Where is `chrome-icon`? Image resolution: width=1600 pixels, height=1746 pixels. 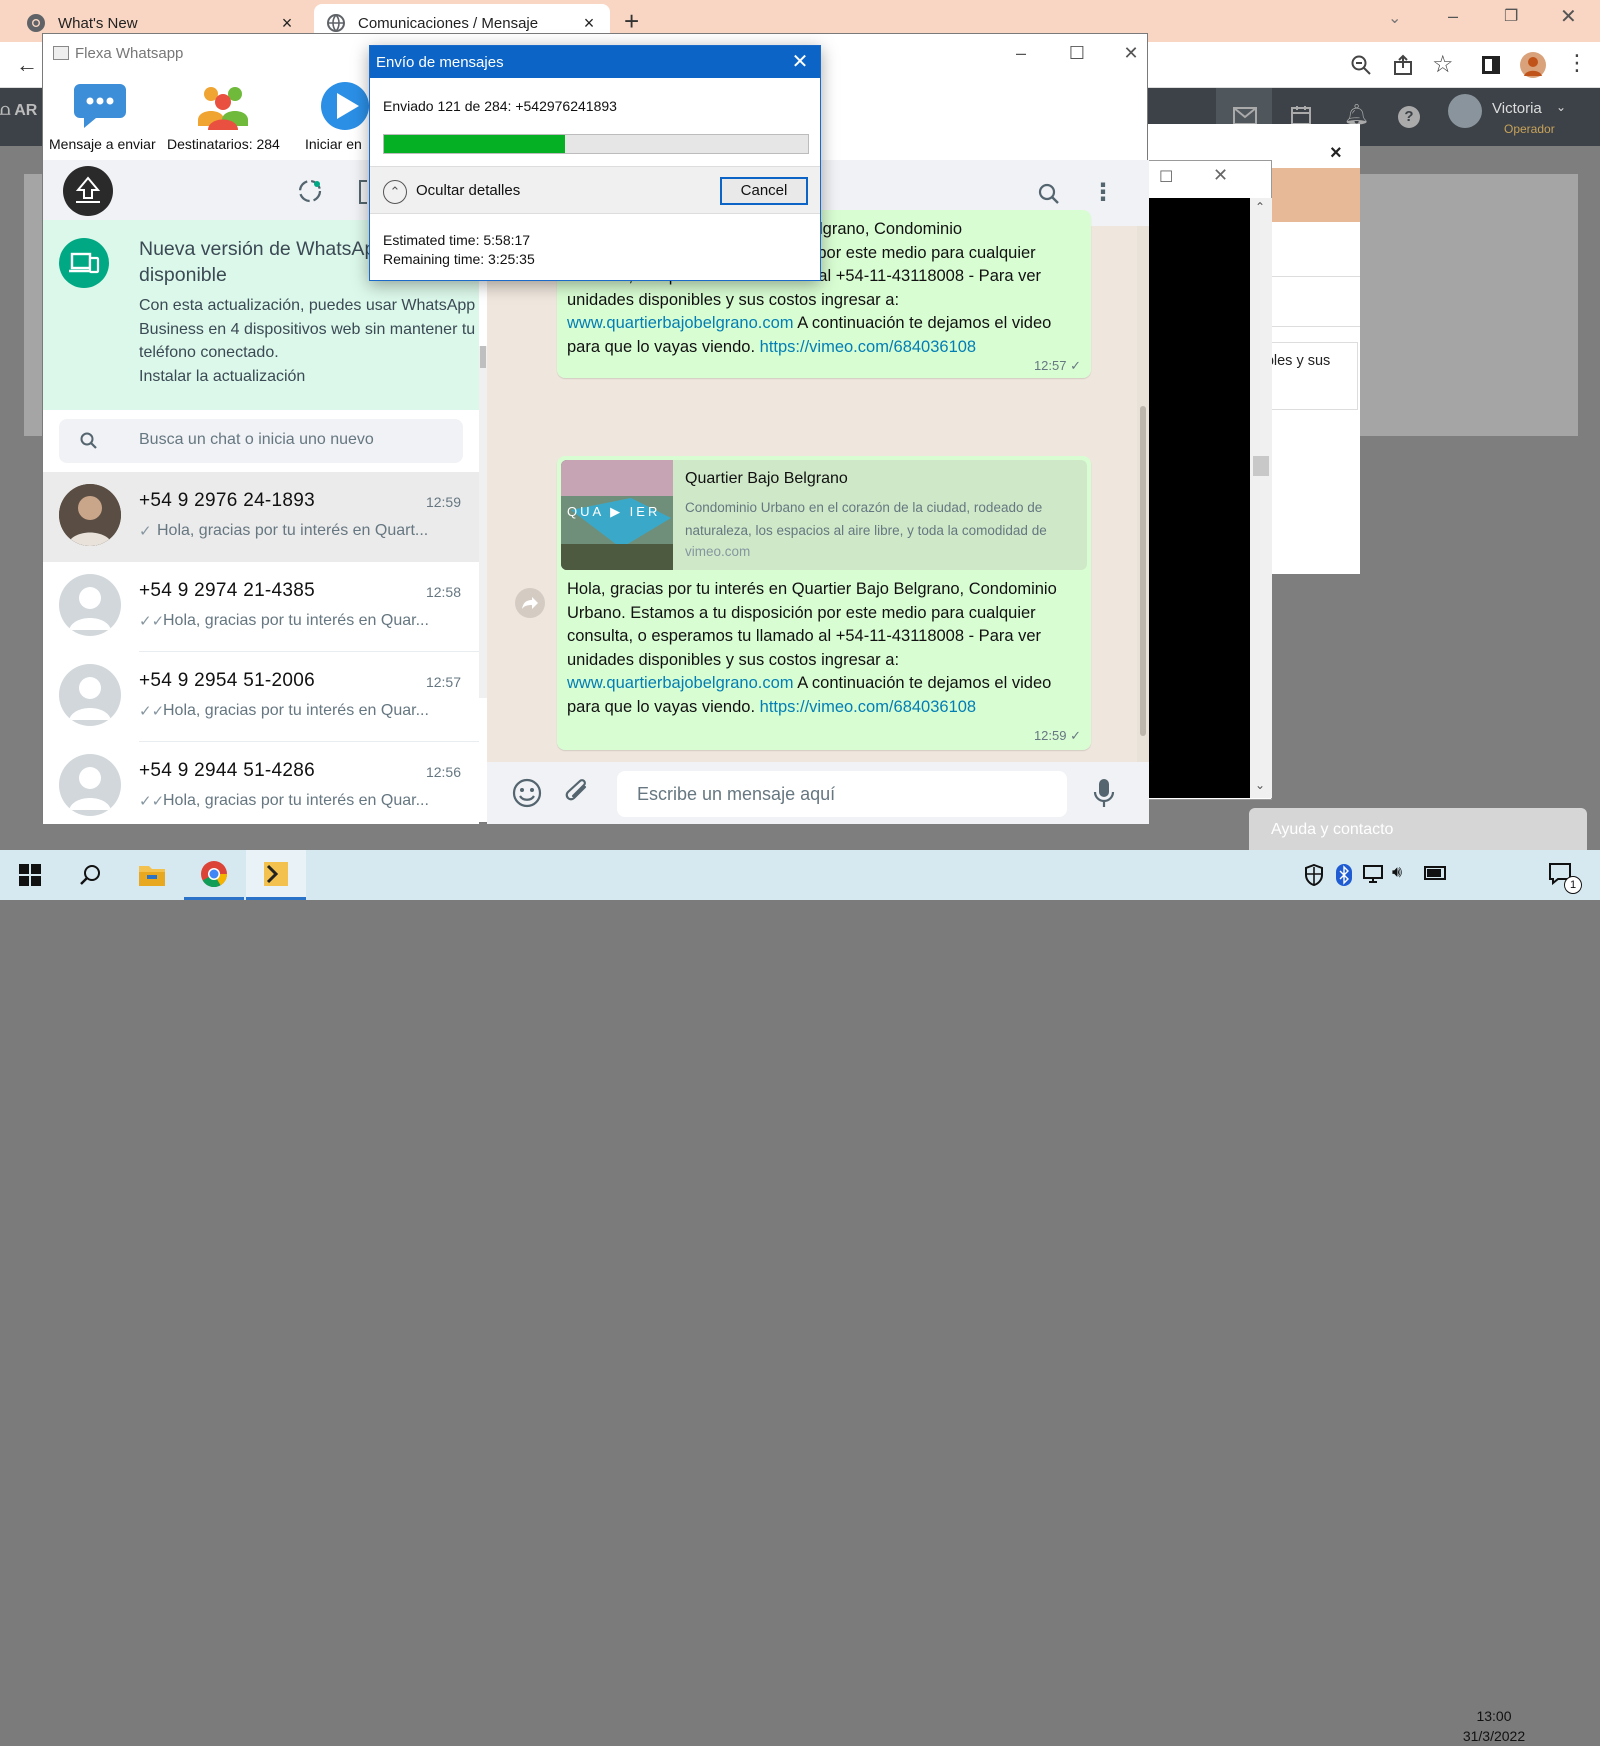
chrome-icon is located at coordinates (214, 875).